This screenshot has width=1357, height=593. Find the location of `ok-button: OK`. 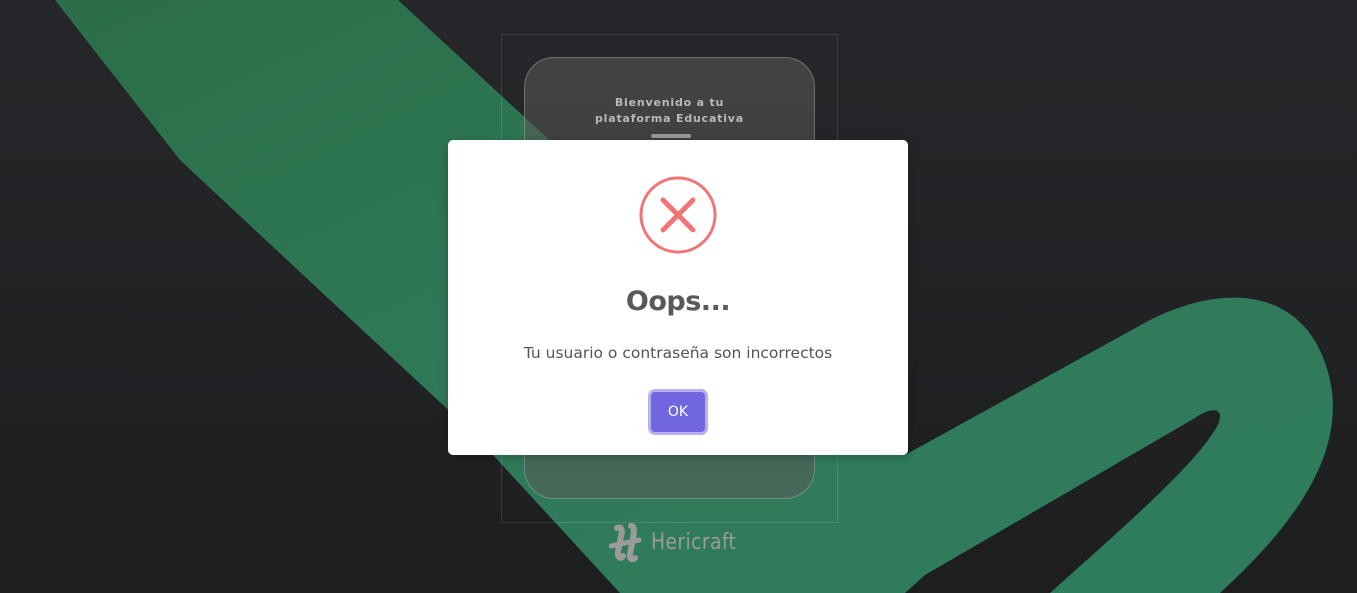

ok-button: OK is located at coordinates (678, 412).